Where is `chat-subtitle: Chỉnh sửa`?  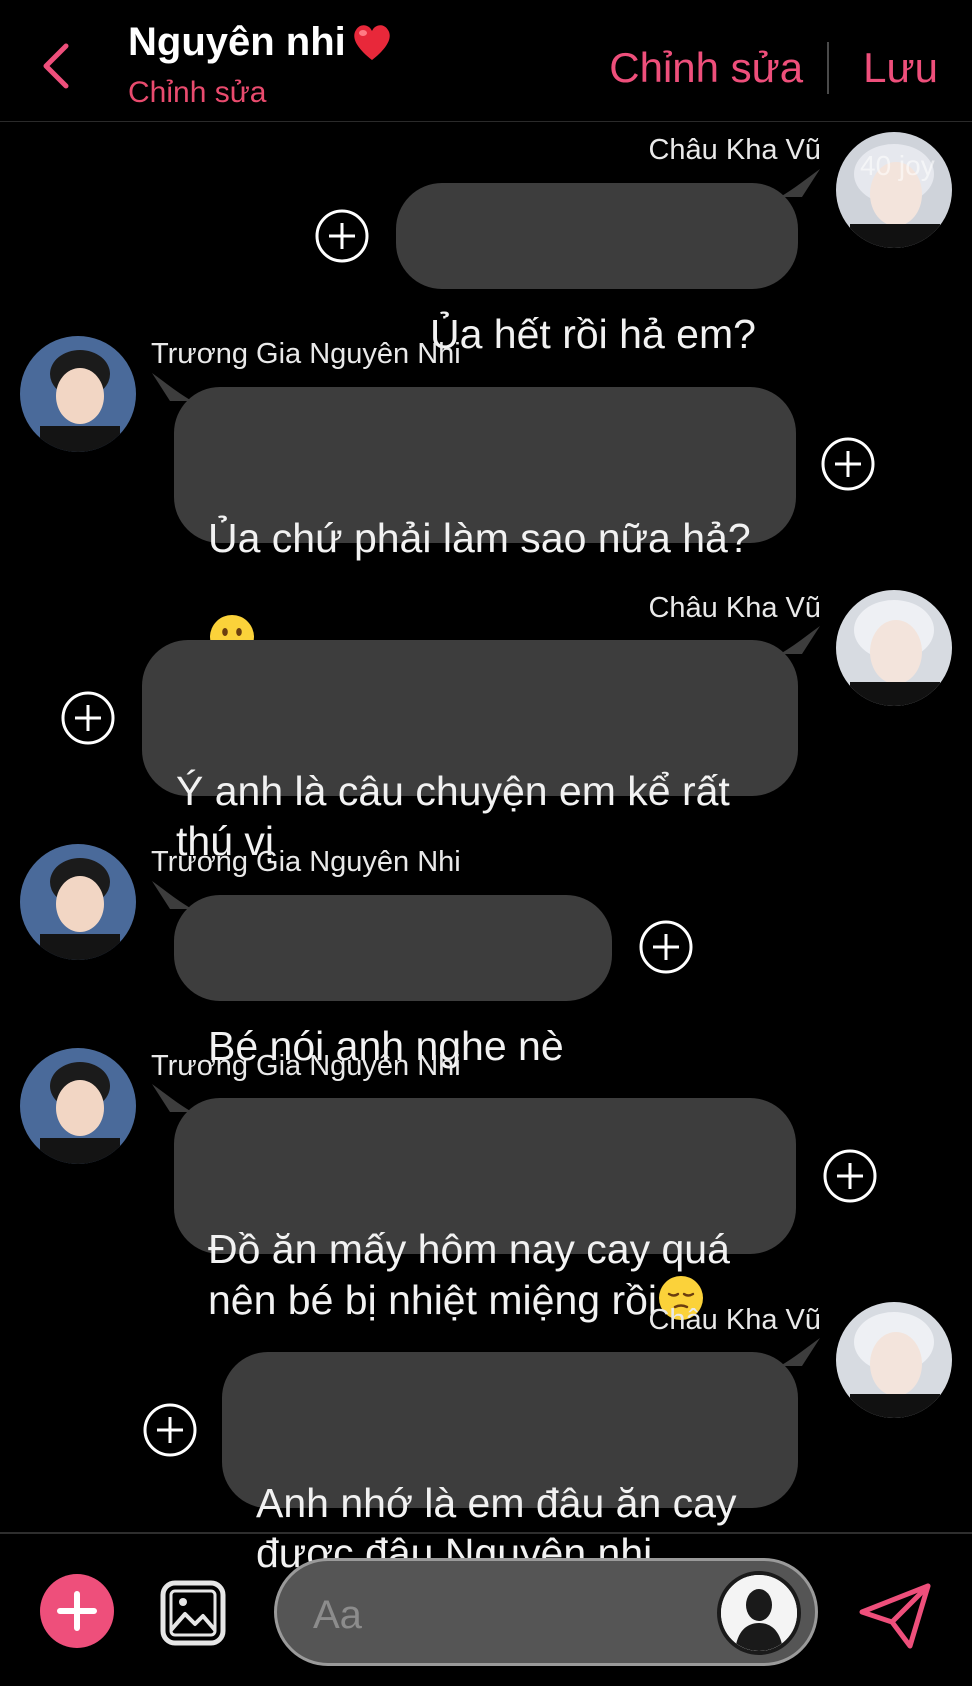 chat-subtitle: Chỉnh sửa is located at coordinates (261, 93).